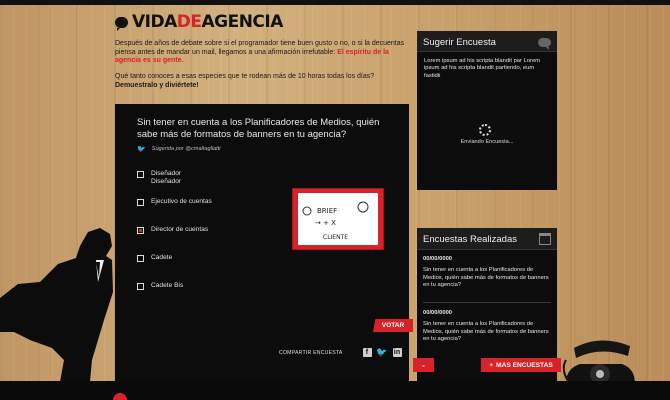 The image size is (670, 400). Describe the element at coordinates (423, 365) in the screenshot. I see `collapse-button: -` at that location.